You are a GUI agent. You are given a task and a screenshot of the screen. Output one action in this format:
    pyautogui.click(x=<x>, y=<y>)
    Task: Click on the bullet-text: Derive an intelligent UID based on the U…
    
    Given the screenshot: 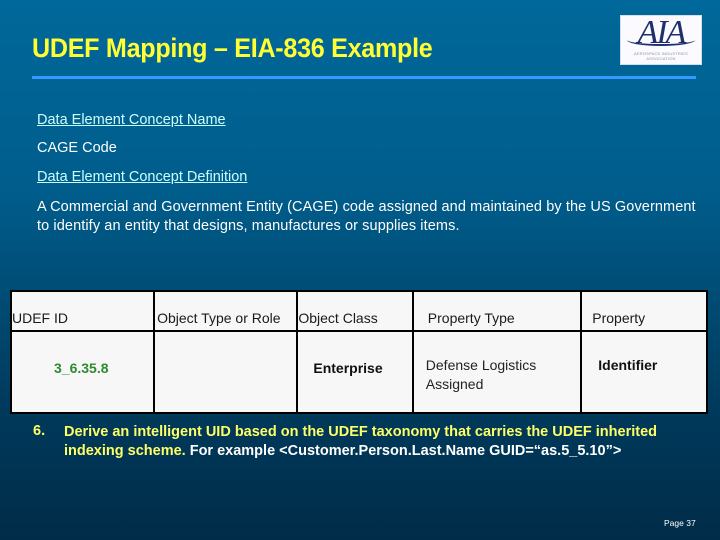 What is the action you would take?
    pyautogui.click(x=374, y=442)
    